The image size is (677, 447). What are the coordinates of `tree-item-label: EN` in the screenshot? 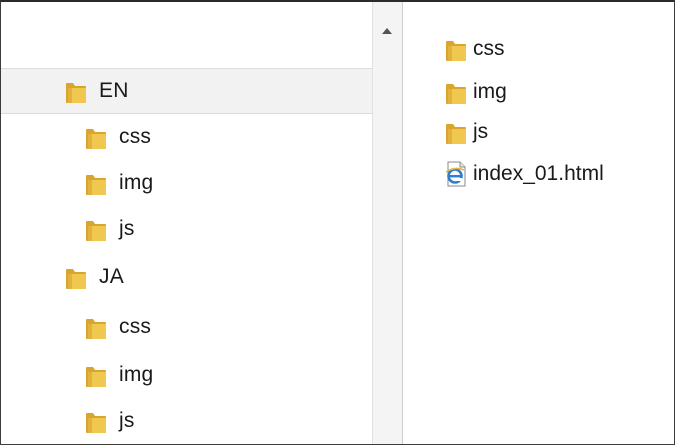 It's located at (114, 90).